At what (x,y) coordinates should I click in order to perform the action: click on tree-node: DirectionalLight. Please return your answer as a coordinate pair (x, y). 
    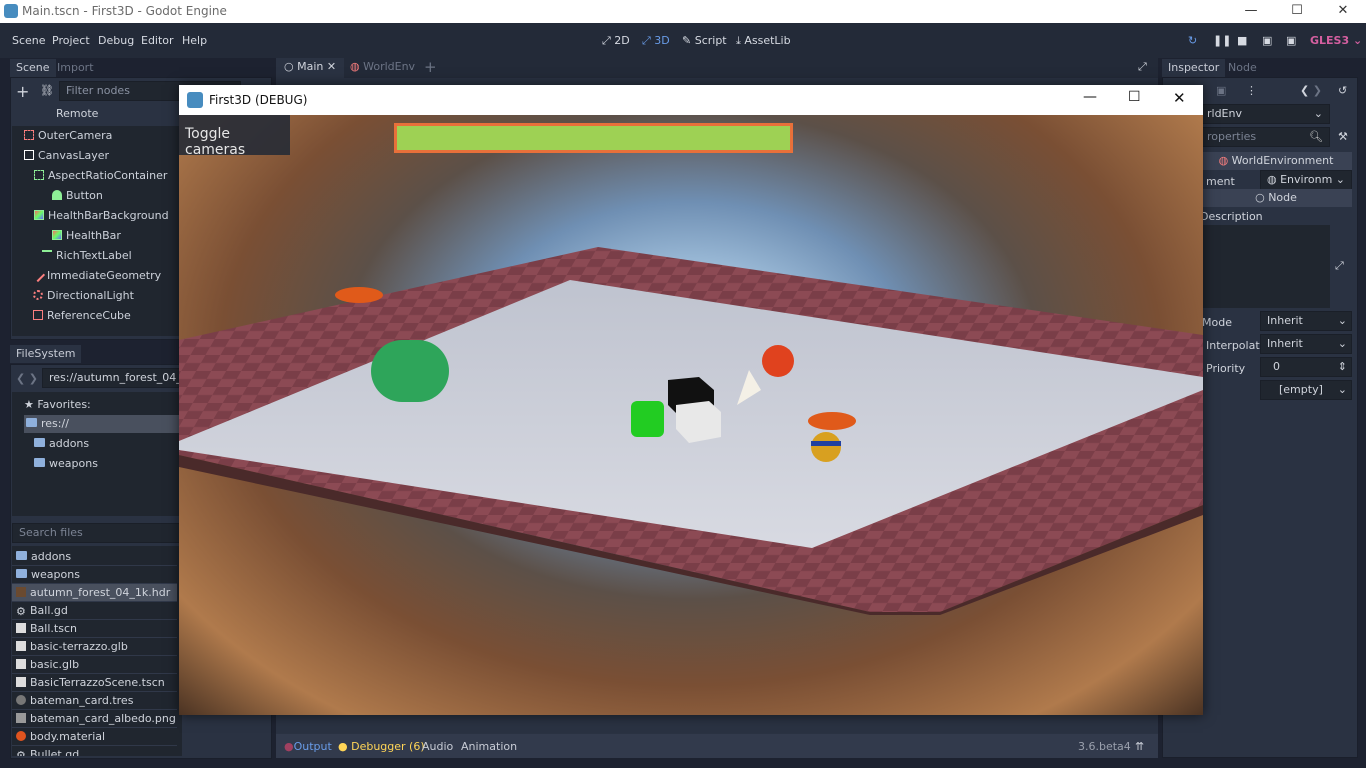
    Looking at the image, I should click on (83, 299).